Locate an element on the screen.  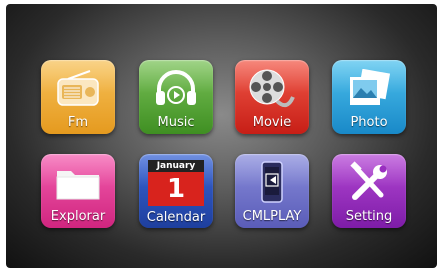
phone-mirror-icon is located at coordinates (272, 183).